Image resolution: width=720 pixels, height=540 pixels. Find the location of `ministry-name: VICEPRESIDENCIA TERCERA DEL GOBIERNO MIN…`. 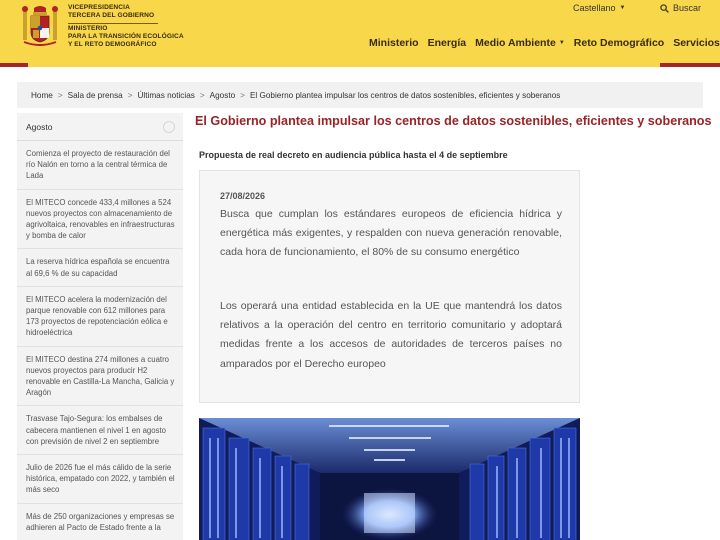

ministry-name: VICEPRESIDENCIA TERCERA DEL GOBIERNO MIN… is located at coordinates (126, 26).